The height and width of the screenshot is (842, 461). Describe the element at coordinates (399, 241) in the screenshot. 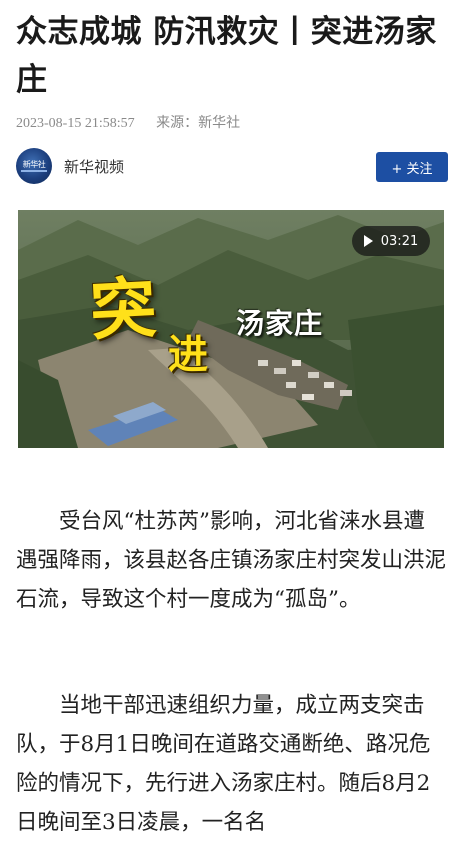

I see `video-duration: 03:21` at that location.